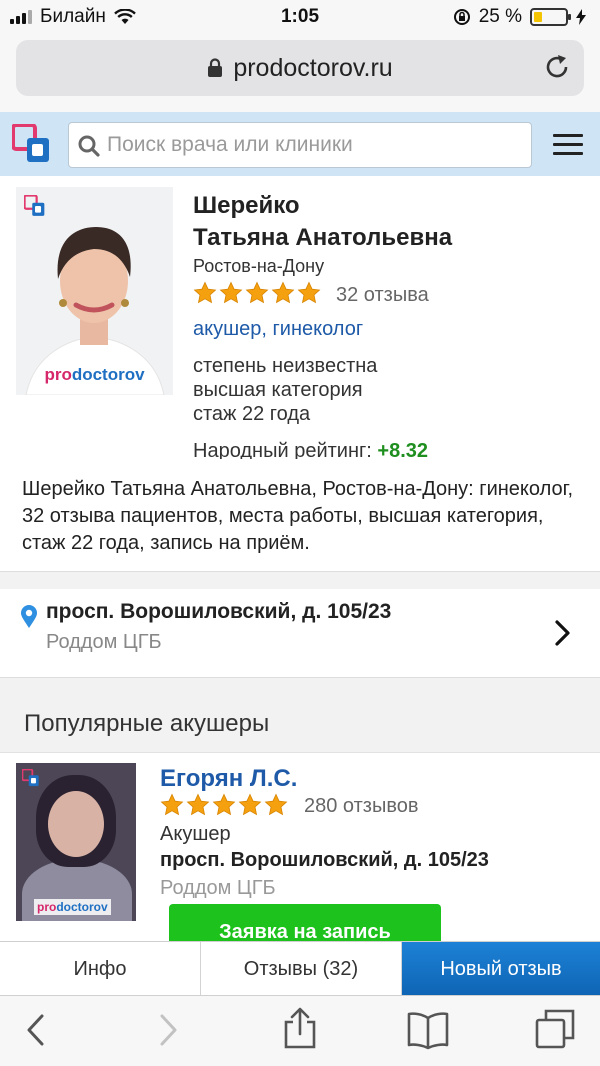 The height and width of the screenshot is (1066, 600). Describe the element at coordinates (195, 834) in the screenshot. I see `popular-doctor-specialty: Акушер` at that location.